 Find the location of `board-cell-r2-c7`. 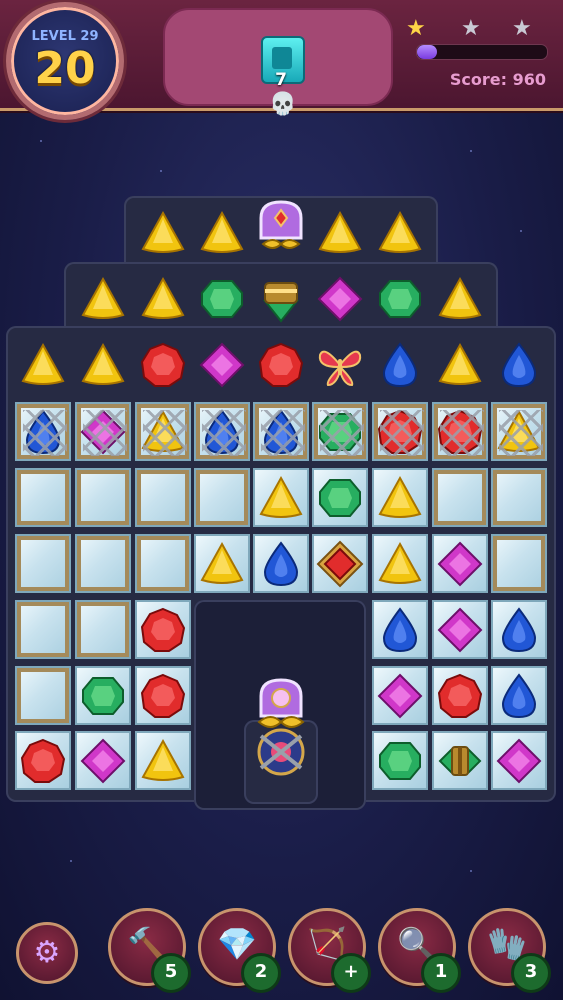

board-cell-r2-c7 is located at coordinates (460, 364).